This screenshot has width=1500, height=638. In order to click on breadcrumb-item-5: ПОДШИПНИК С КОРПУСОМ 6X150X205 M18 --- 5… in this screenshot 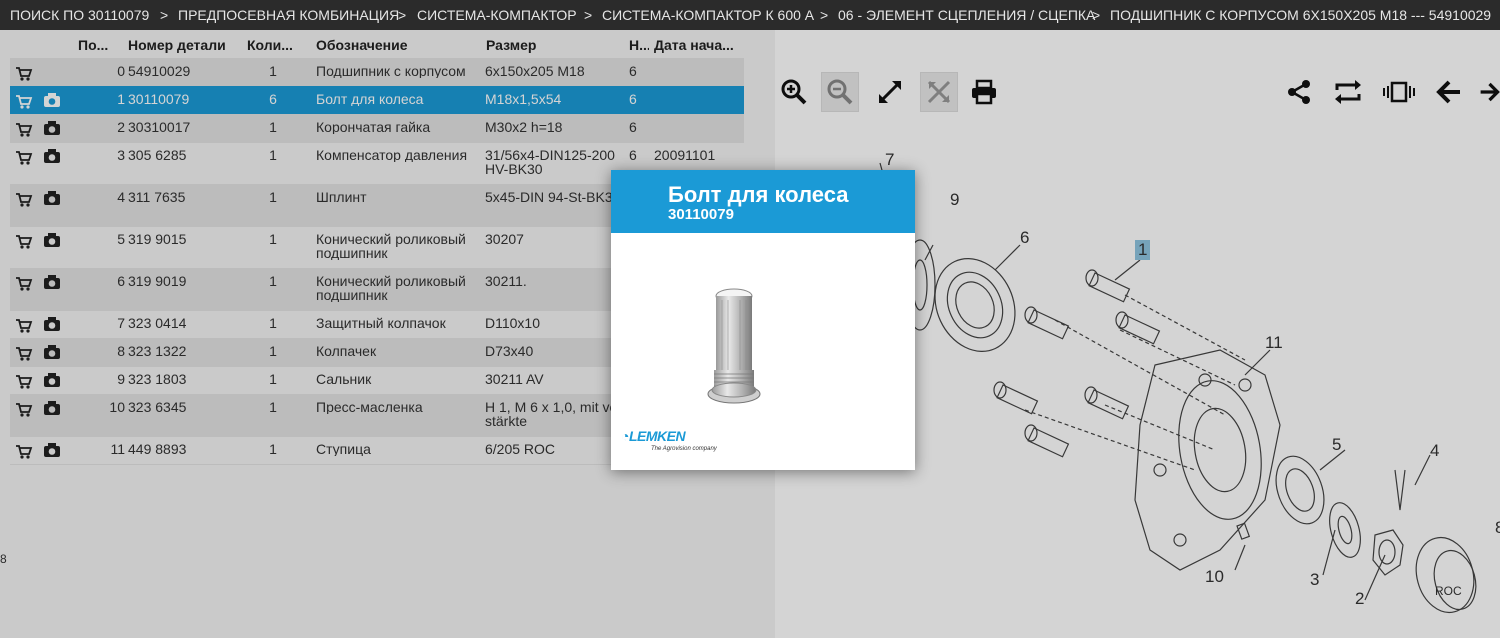, I will do `click(1300, 15)`.